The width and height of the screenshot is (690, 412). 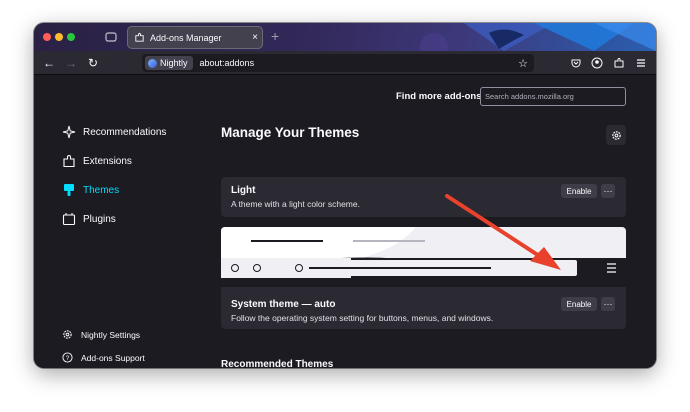 What do you see at coordinates (93, 63) in the screenshot?
I see `reload-icon: ↻` at bounding box center [93, 63].